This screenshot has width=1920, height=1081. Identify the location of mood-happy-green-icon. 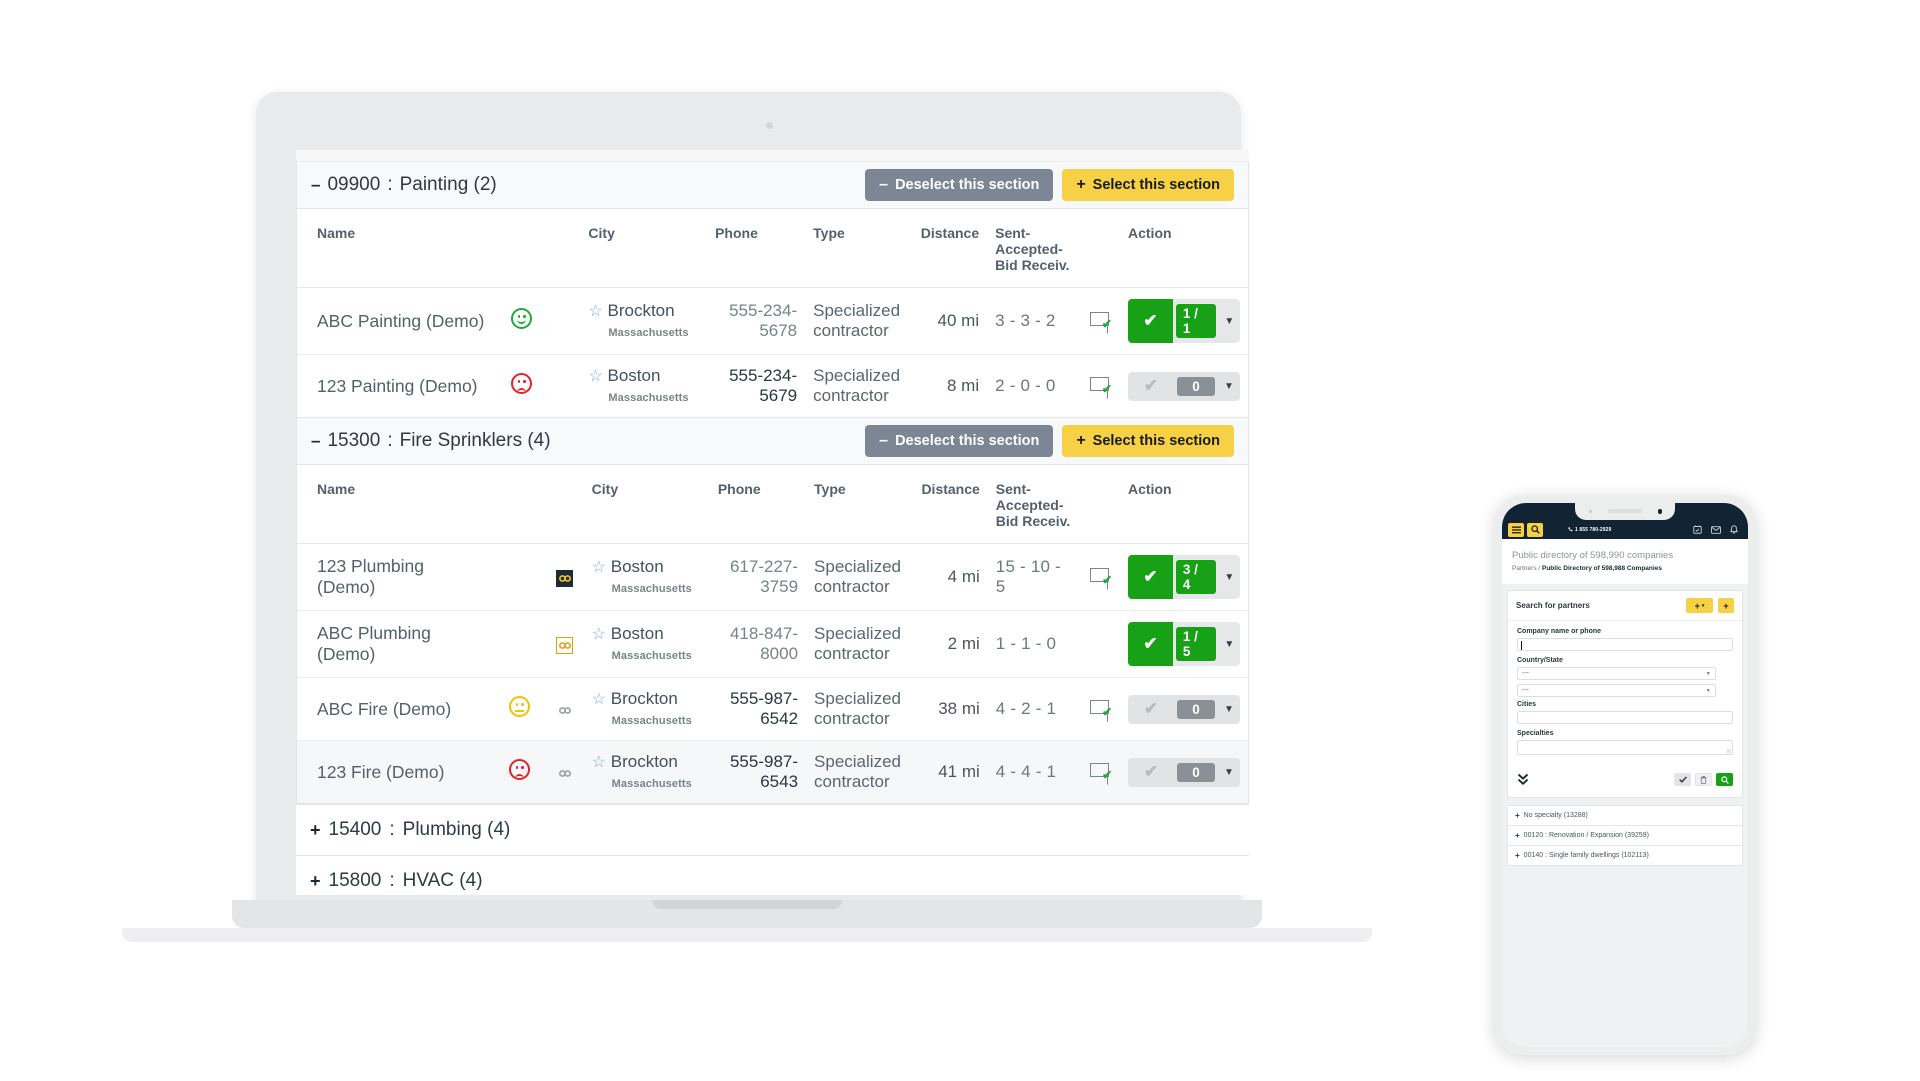
(522, 318).